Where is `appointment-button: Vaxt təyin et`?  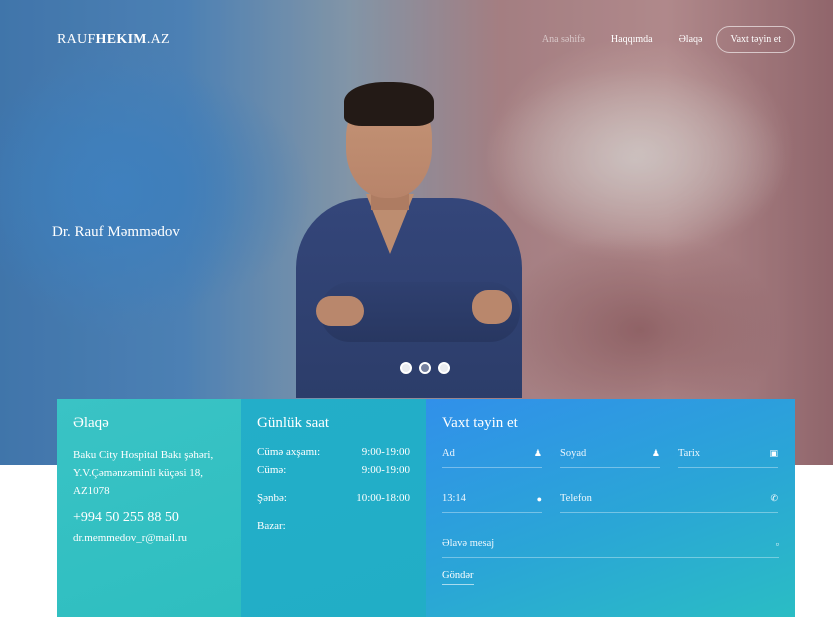
appointment-button: Vaxt təyin et is located at coordinates (755, 39).